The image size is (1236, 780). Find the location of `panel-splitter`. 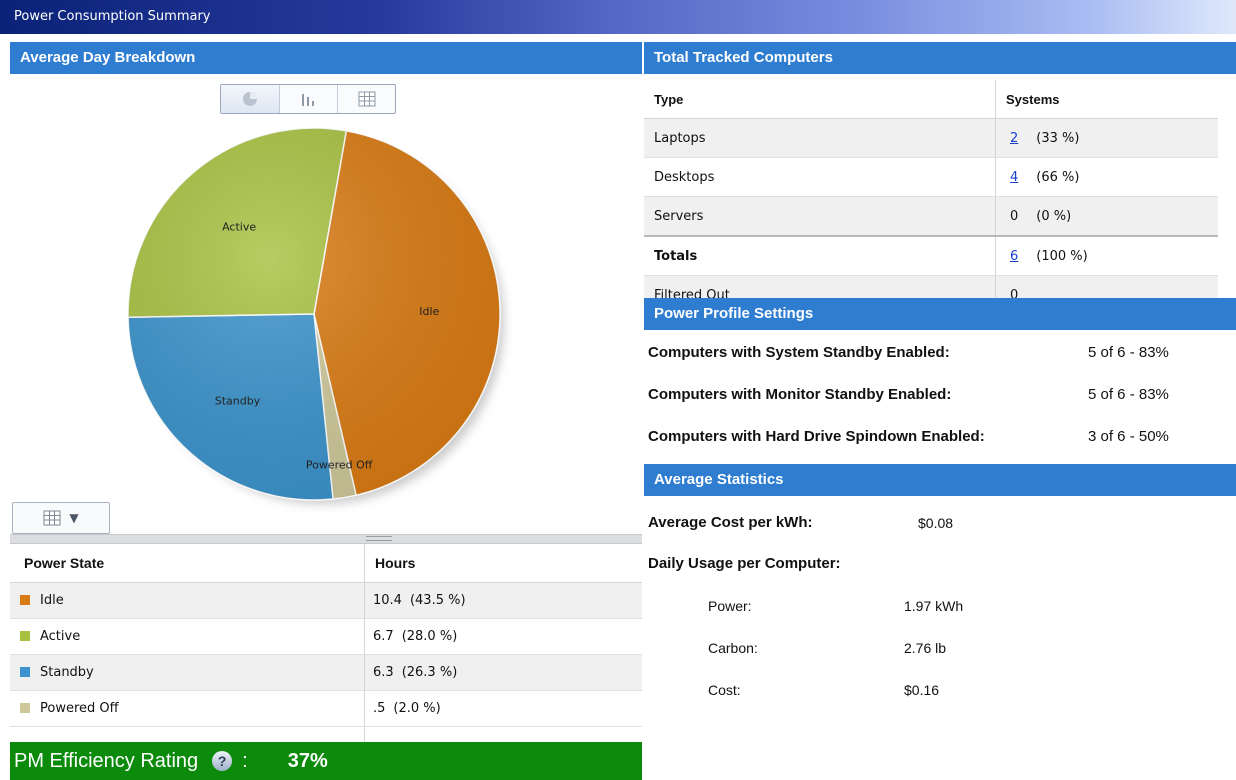

panel-splitter is located at coordinates (326, 539).